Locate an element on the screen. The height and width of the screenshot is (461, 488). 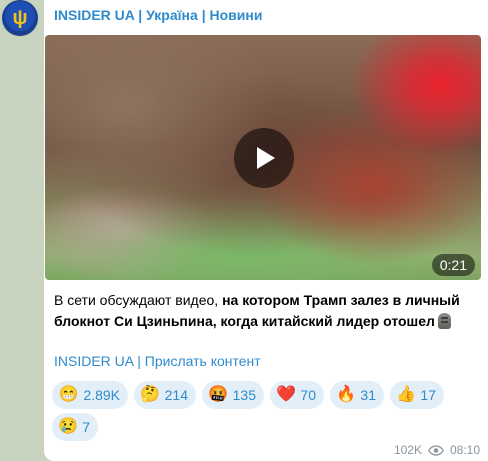
channel-title: INSIDER UA | Україна | Новини is located at coordinates (158, 15).